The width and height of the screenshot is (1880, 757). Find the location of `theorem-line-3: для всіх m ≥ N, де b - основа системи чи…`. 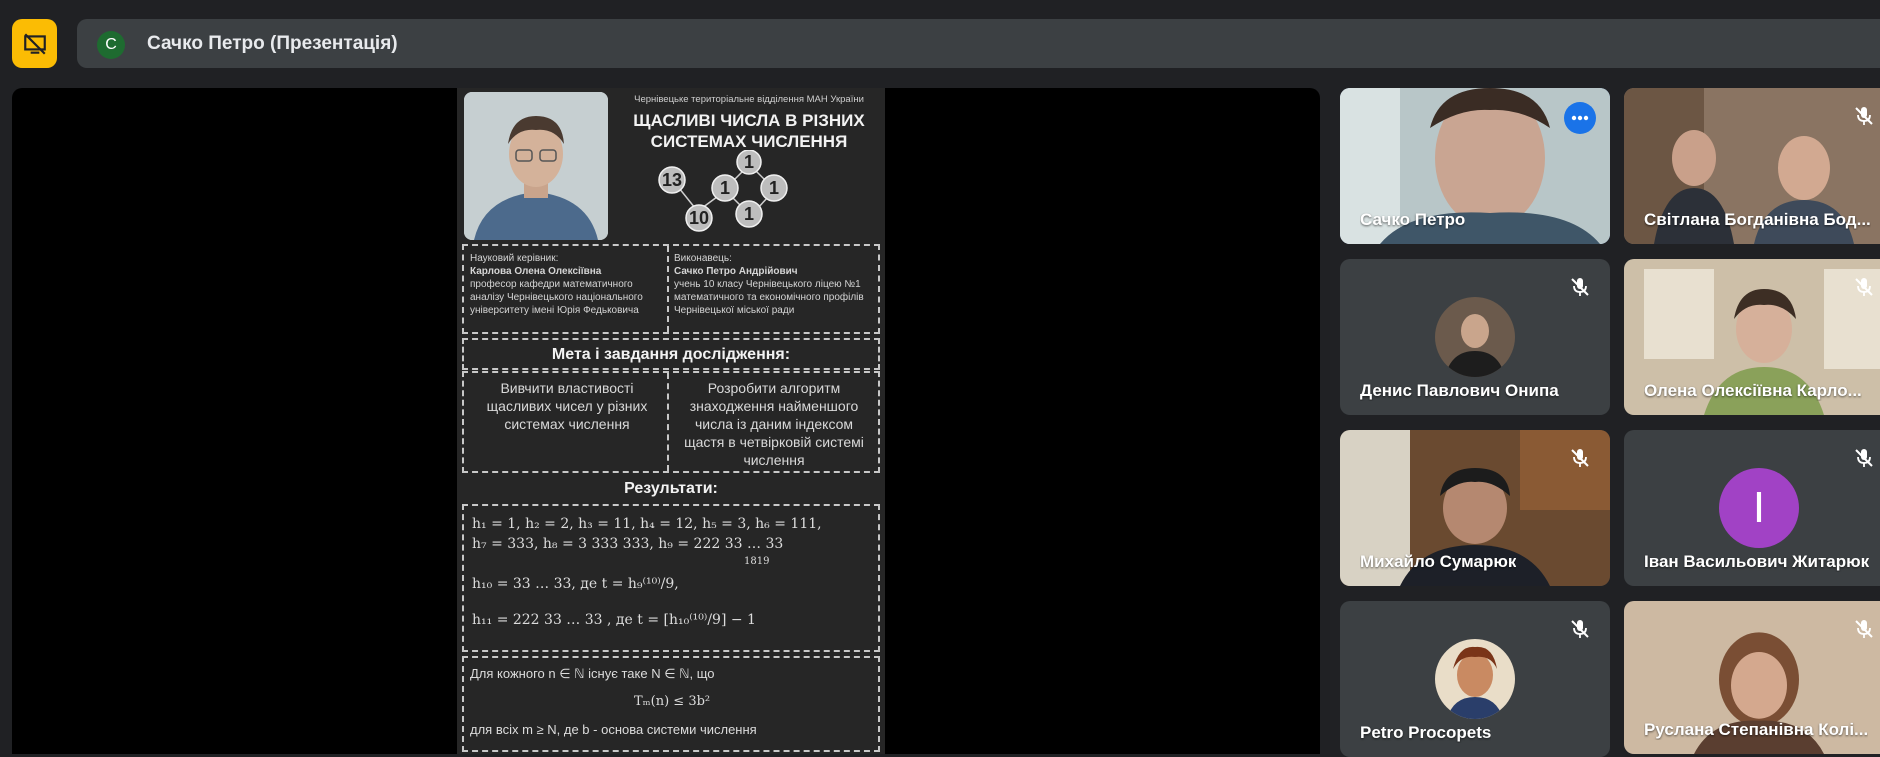

theorem-line-3: для всіх m ≥ N, де b - основа системи чи… is located at coordinates (613, 729).